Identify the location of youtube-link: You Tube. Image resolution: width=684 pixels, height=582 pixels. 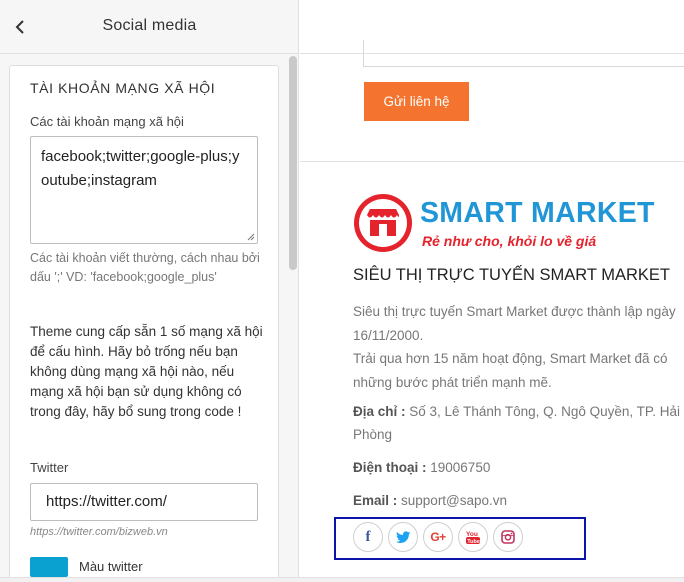
(473, 537).